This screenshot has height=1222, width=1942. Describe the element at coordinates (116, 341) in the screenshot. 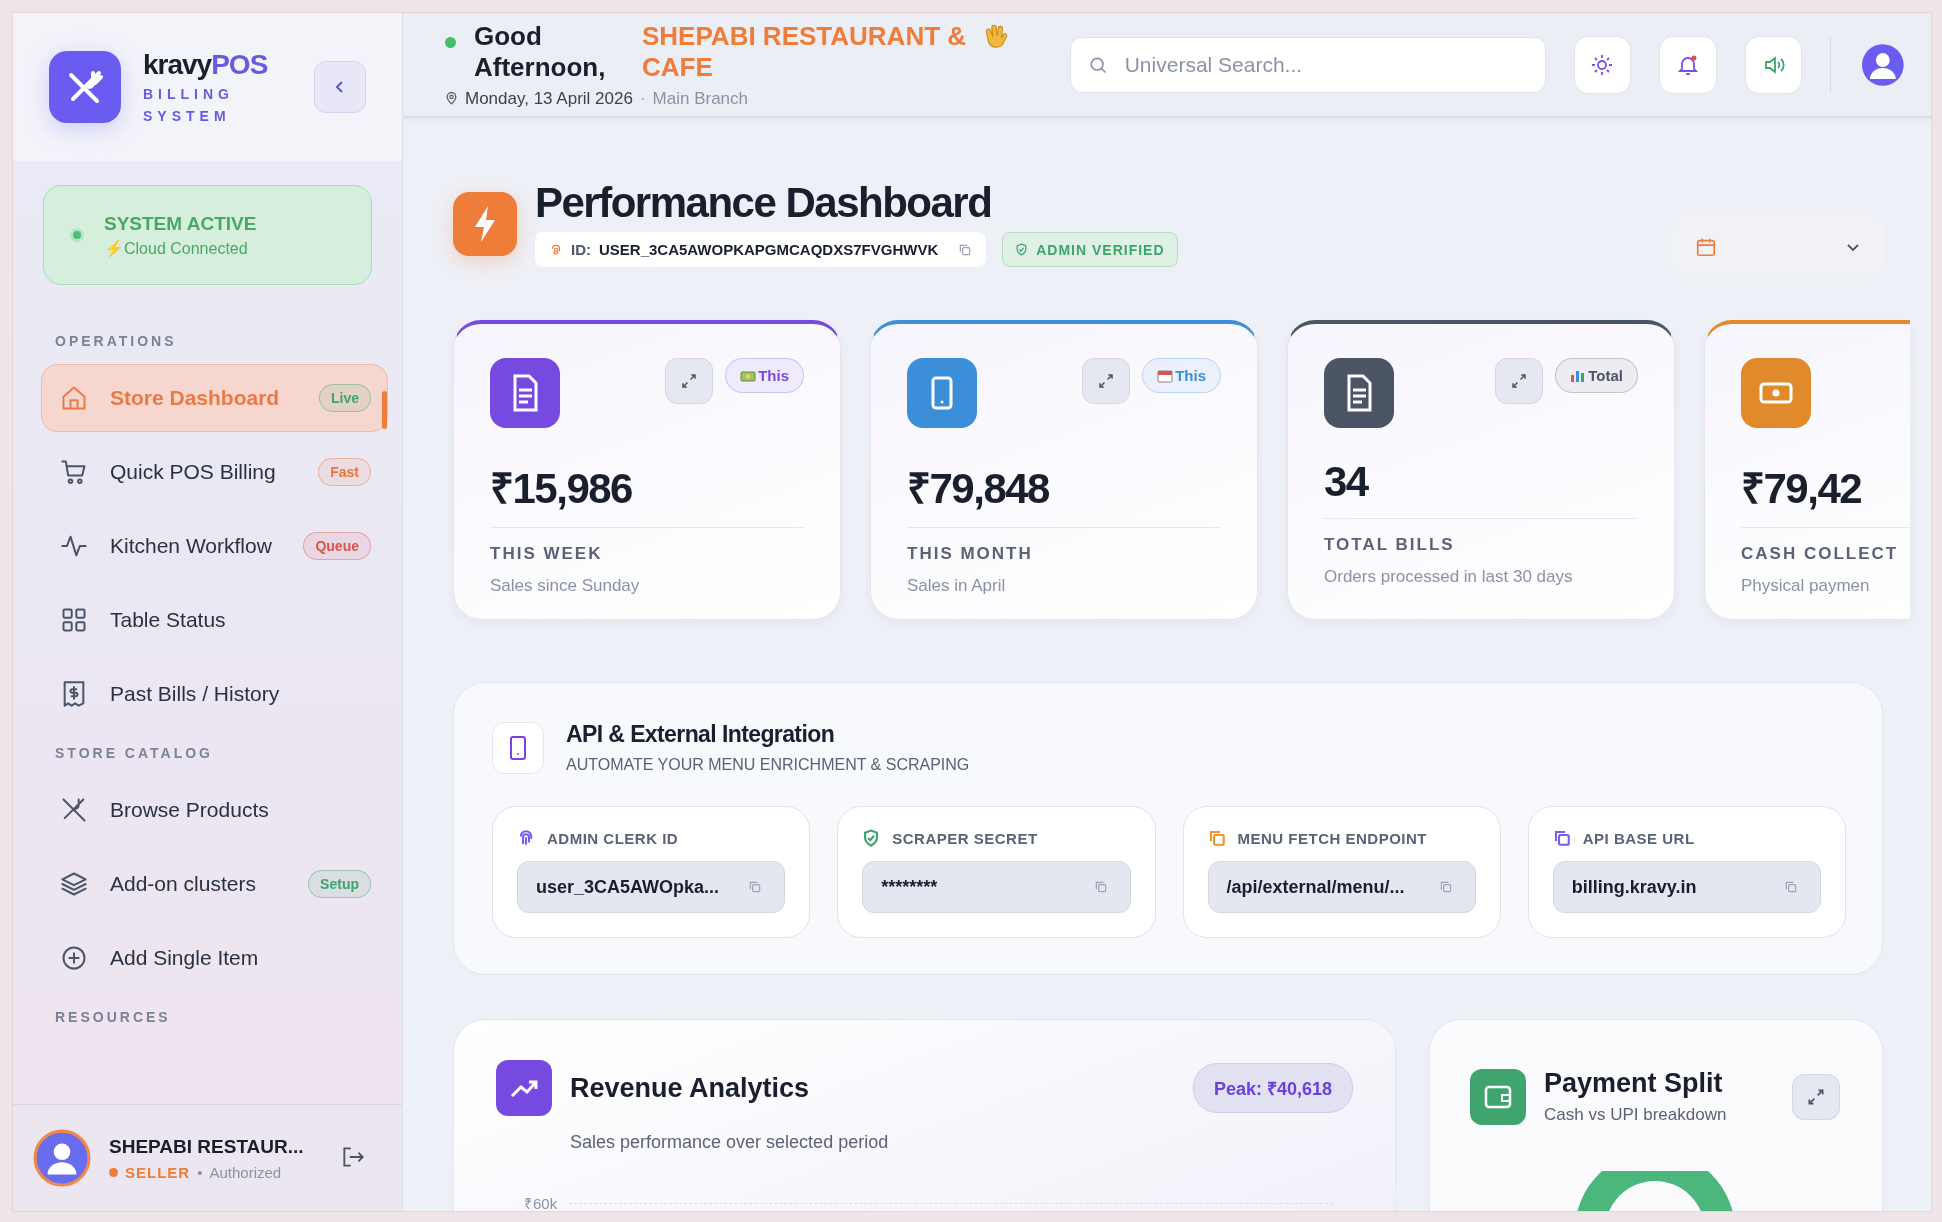

I see `section-heading: OPERATIONS` at that location.